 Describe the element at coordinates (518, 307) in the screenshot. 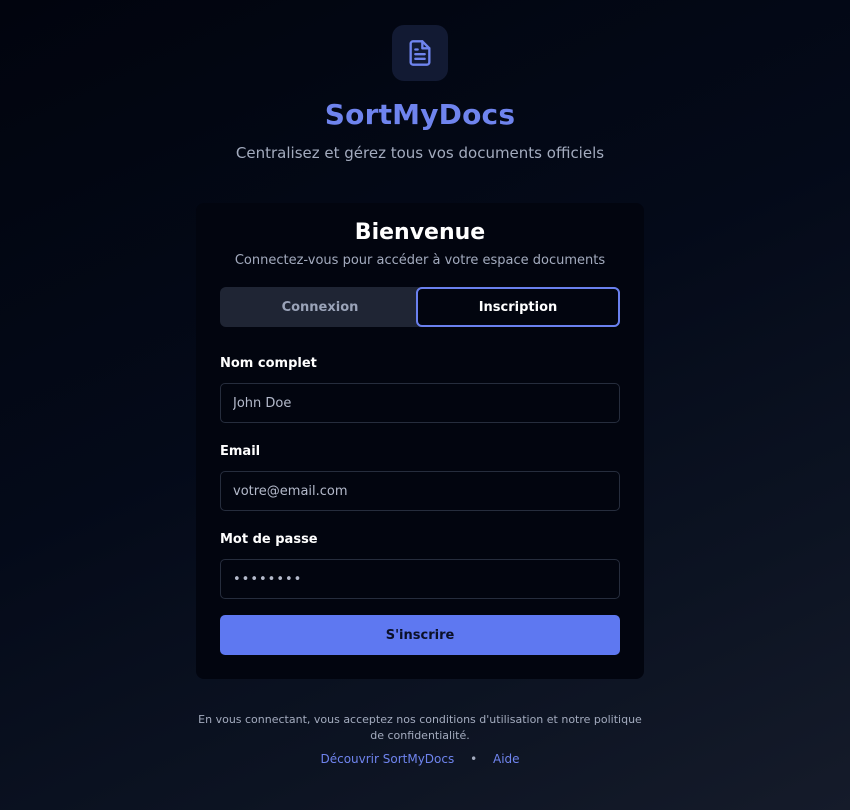

I see `tab-signup: Inscription` at that location.